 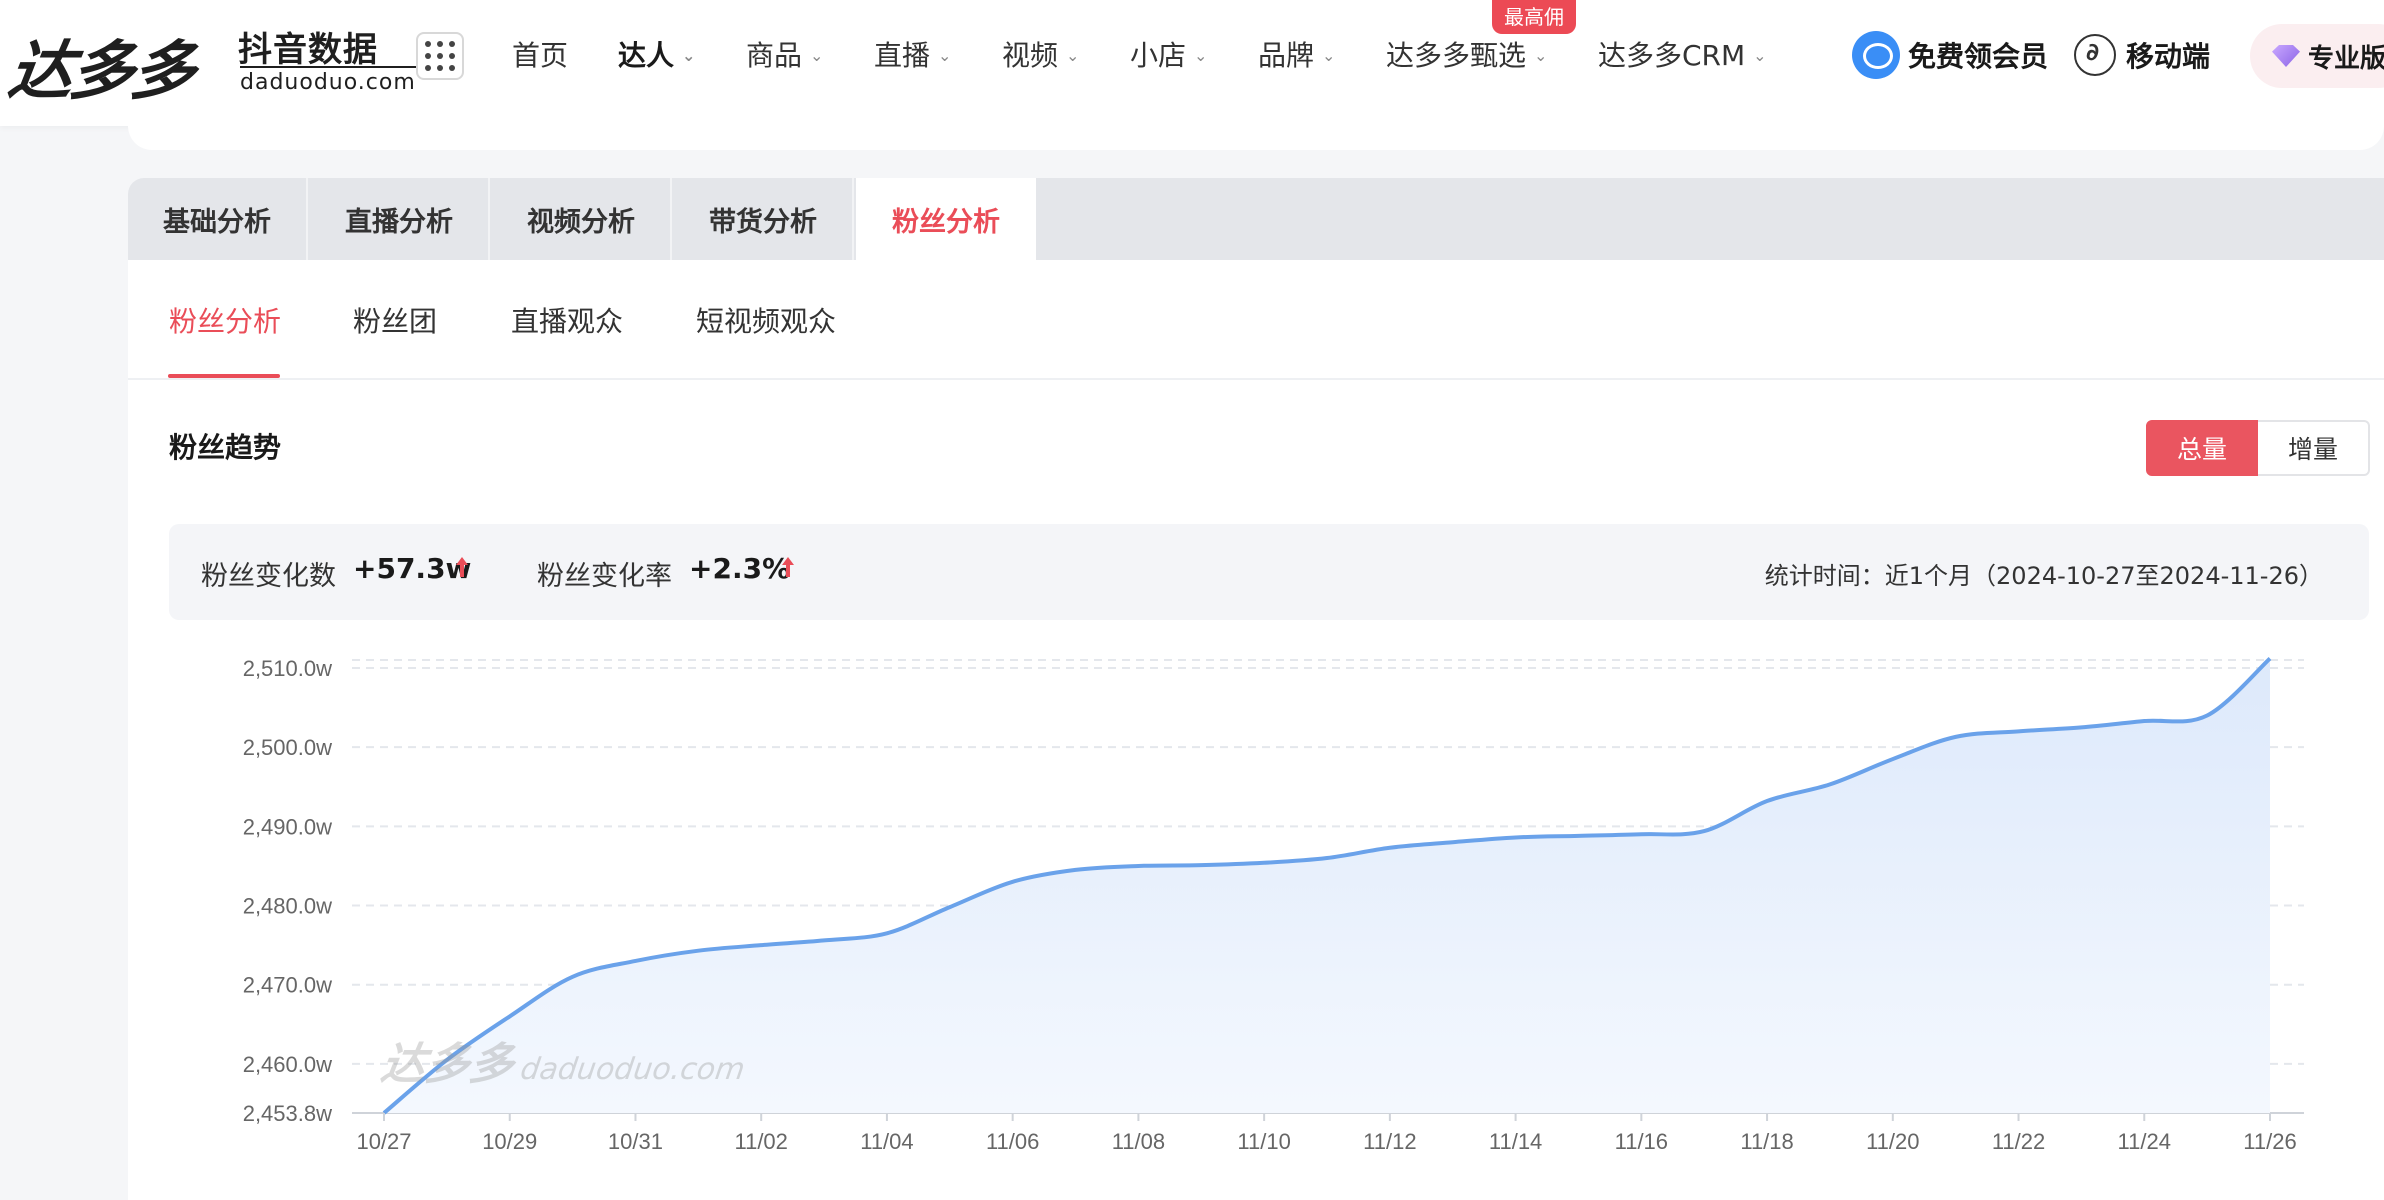 What do you see at coordinates (287, 906) in the screenshot?
I see `y-tick-label: 2,480.0w` at bounding box center [287, 906].